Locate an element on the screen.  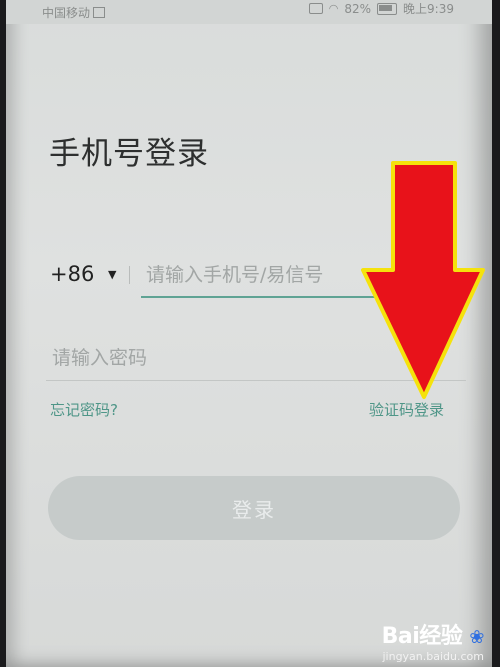
status-bar: 中国移动 ◠ 82% 晚上9:39 is located at coordinates (249, 12).